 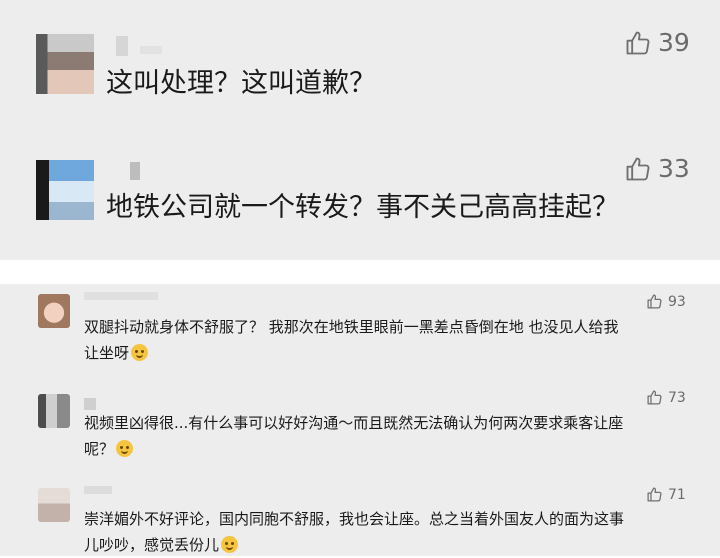 What do you see at coordinates (674, 42) in the screenshot?
I see `like-count: 39` at bounding box center [674, 42].